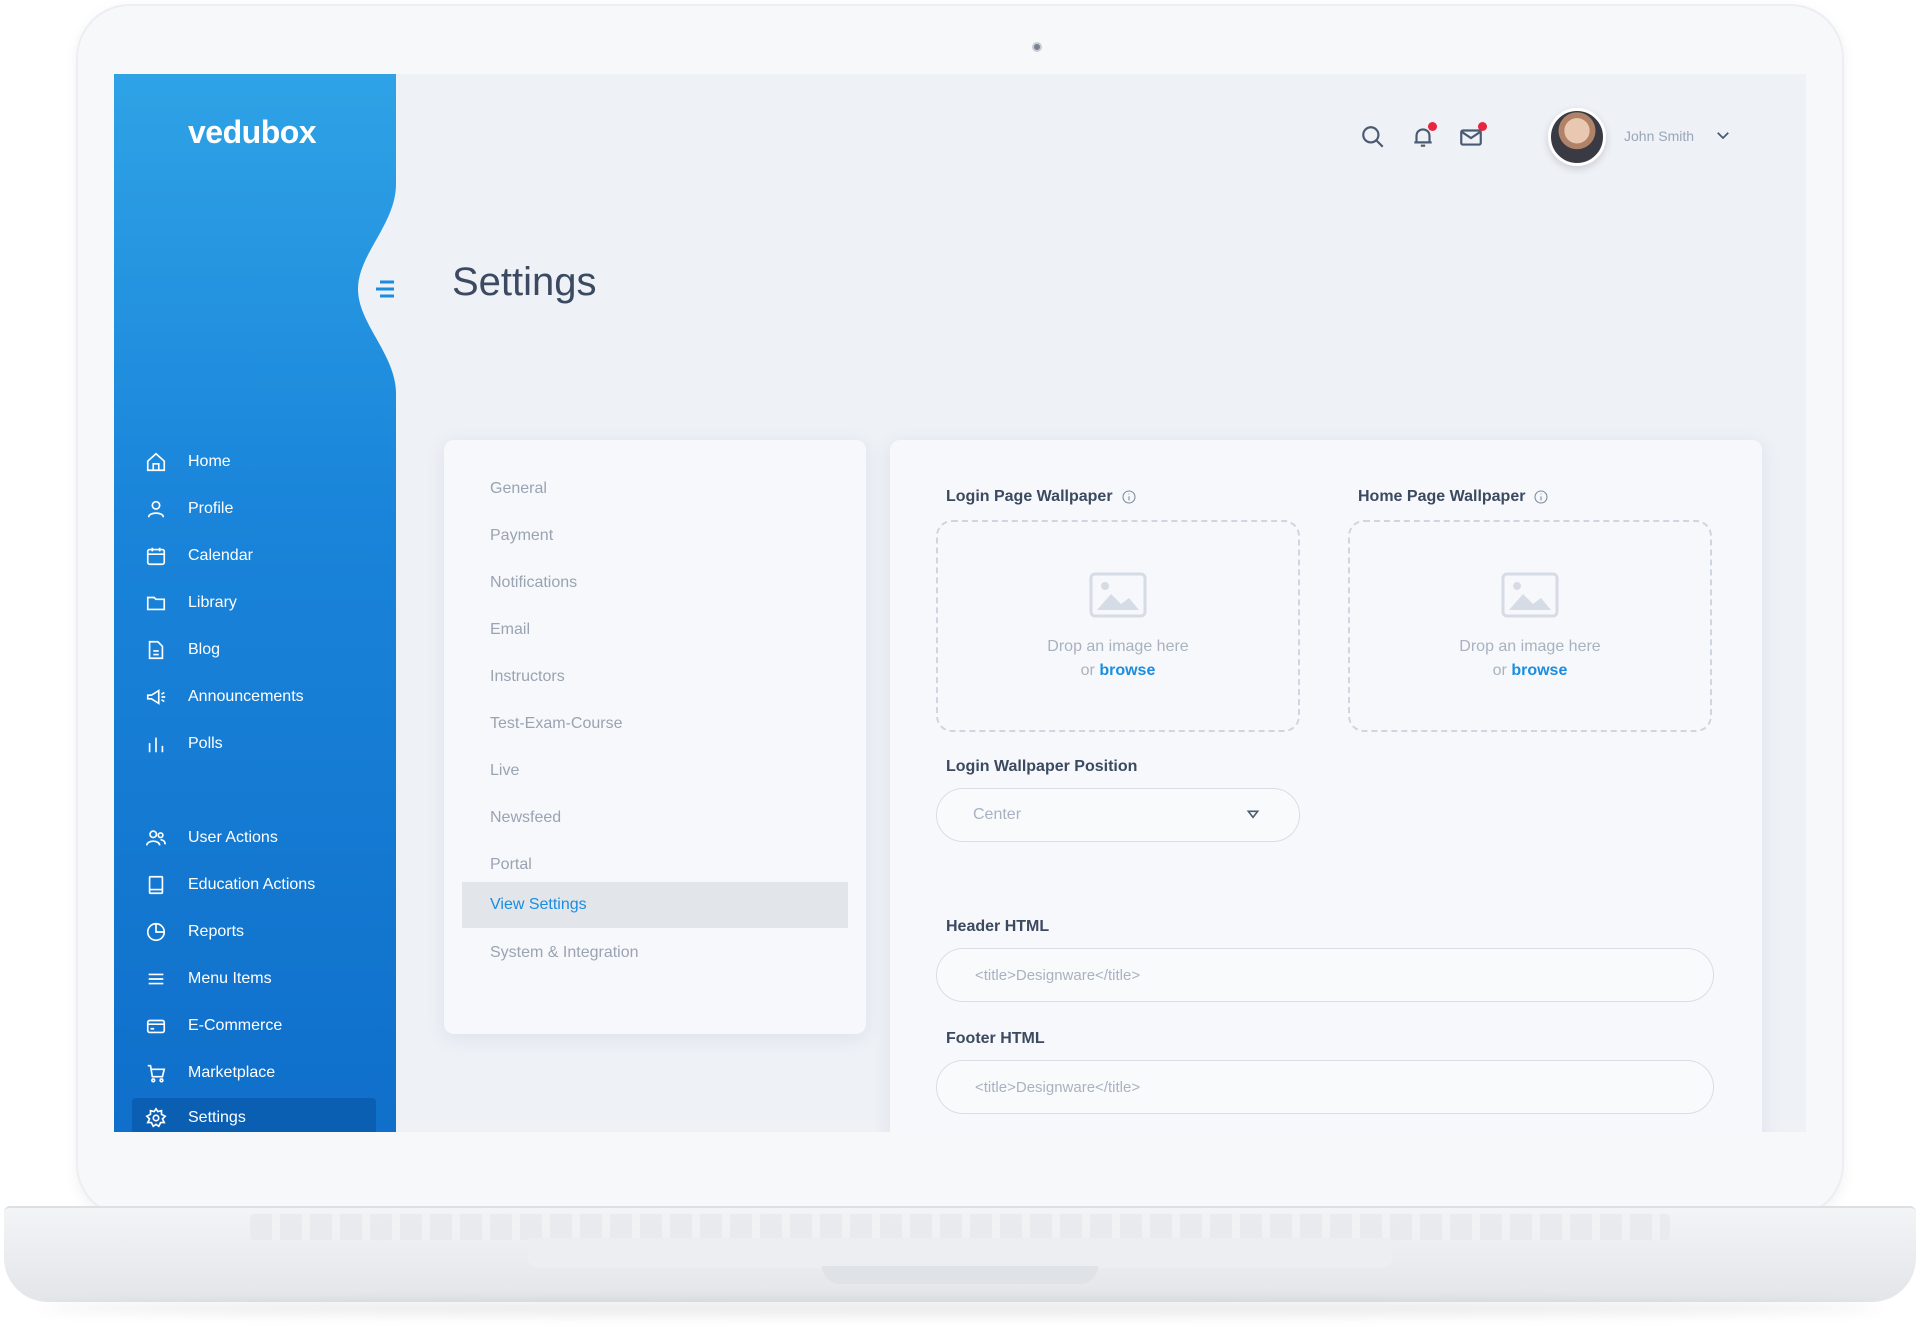  What do you see at coordinates (960, 1227) in the screenshot?
I see `keyboard-edge` at bounding box center [960, 1227].